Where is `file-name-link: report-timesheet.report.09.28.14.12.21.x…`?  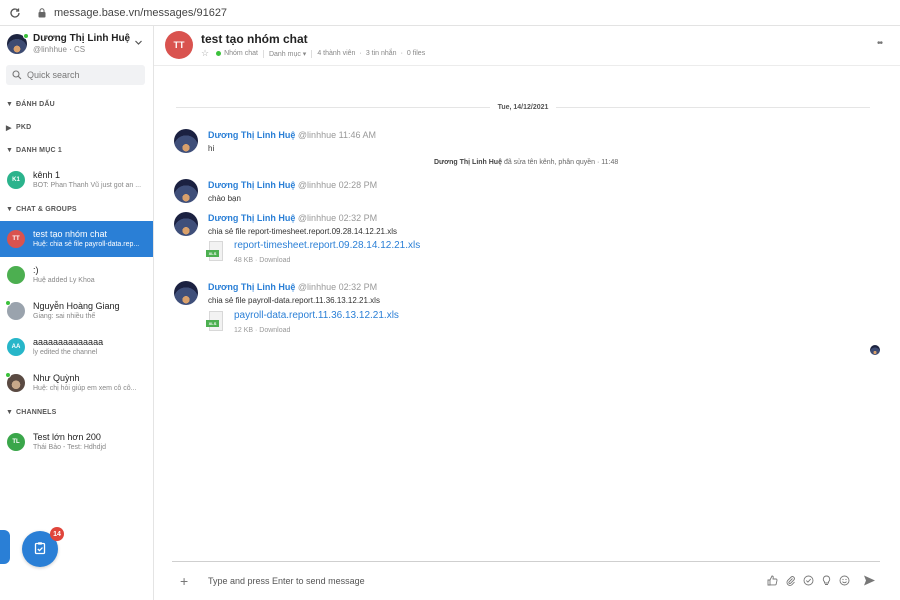
file-name-link: report-timesheet.report.09.28.14.12.21.x… is located at coordinates (327, 246).